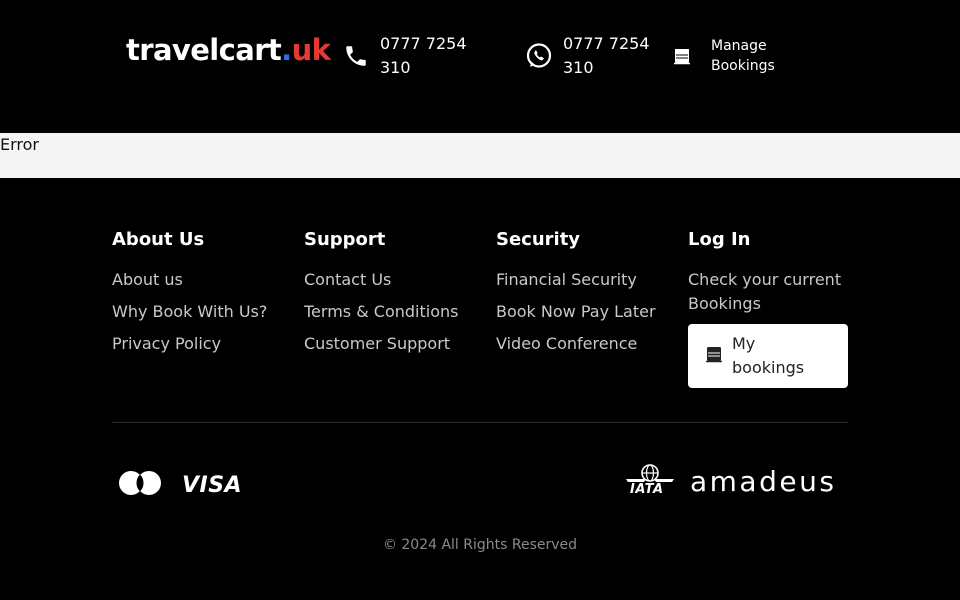 The image size is (960, 600). What do you see at coordinates (423, 55) in the screenshot?
I see `phone-number: 0777 7254 310` at bounding box center [423, 55].